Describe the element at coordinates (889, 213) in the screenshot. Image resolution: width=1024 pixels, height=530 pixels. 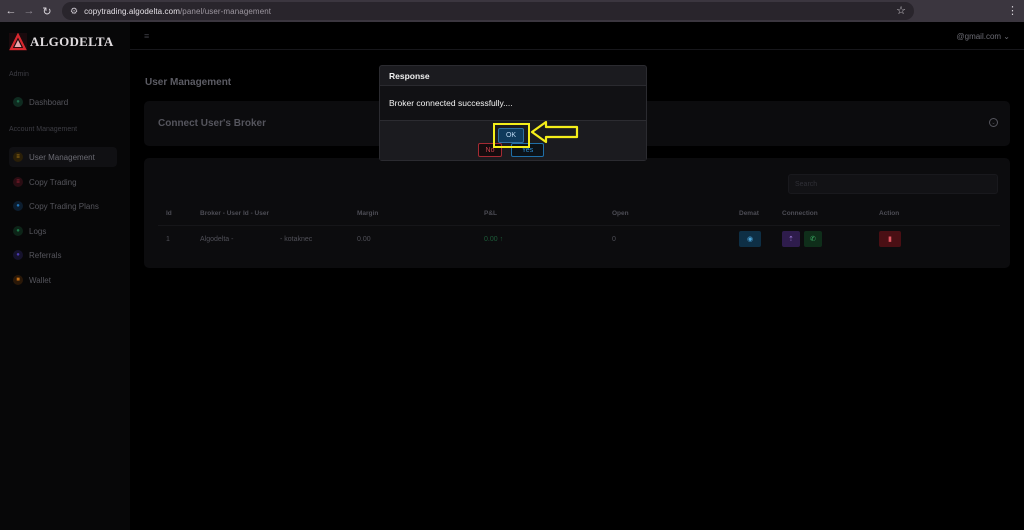
I see `column-header-action: Action` at that location.